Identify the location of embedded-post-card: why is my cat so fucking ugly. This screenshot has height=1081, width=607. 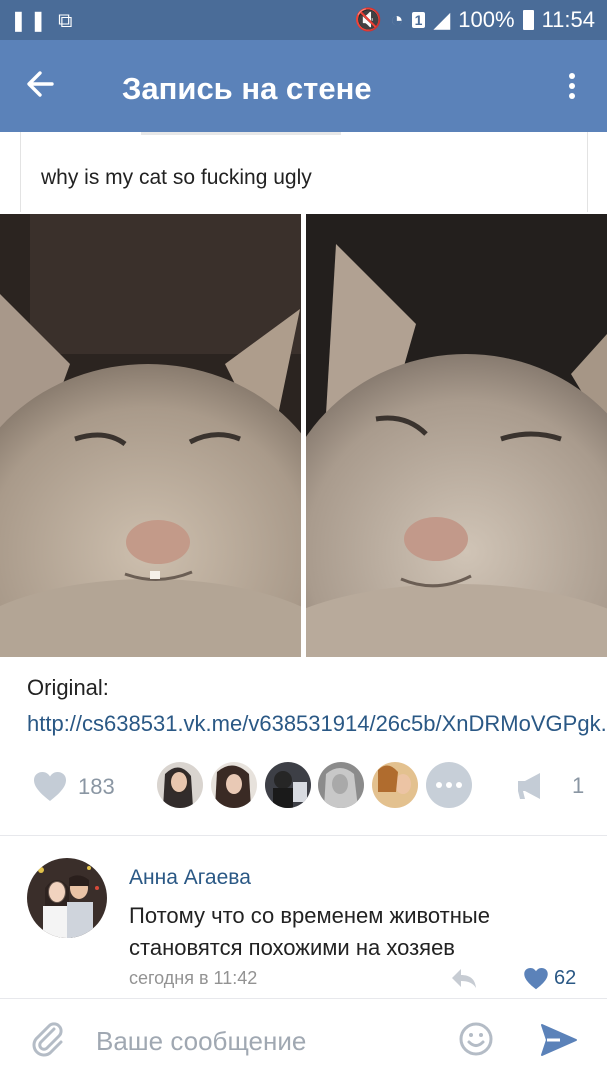
(304, 172).